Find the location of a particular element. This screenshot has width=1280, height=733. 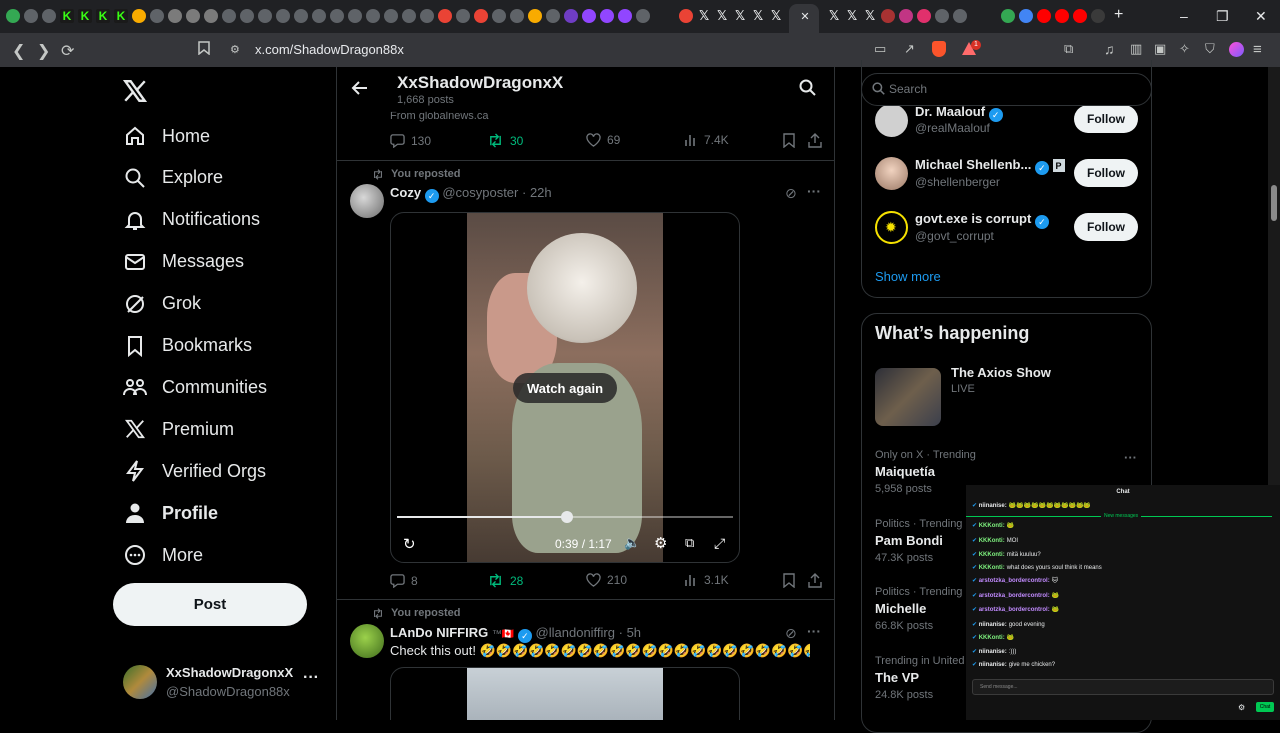

follow-account-name: Dr. Maalouf ✓ is located at coordinates (959, 113).